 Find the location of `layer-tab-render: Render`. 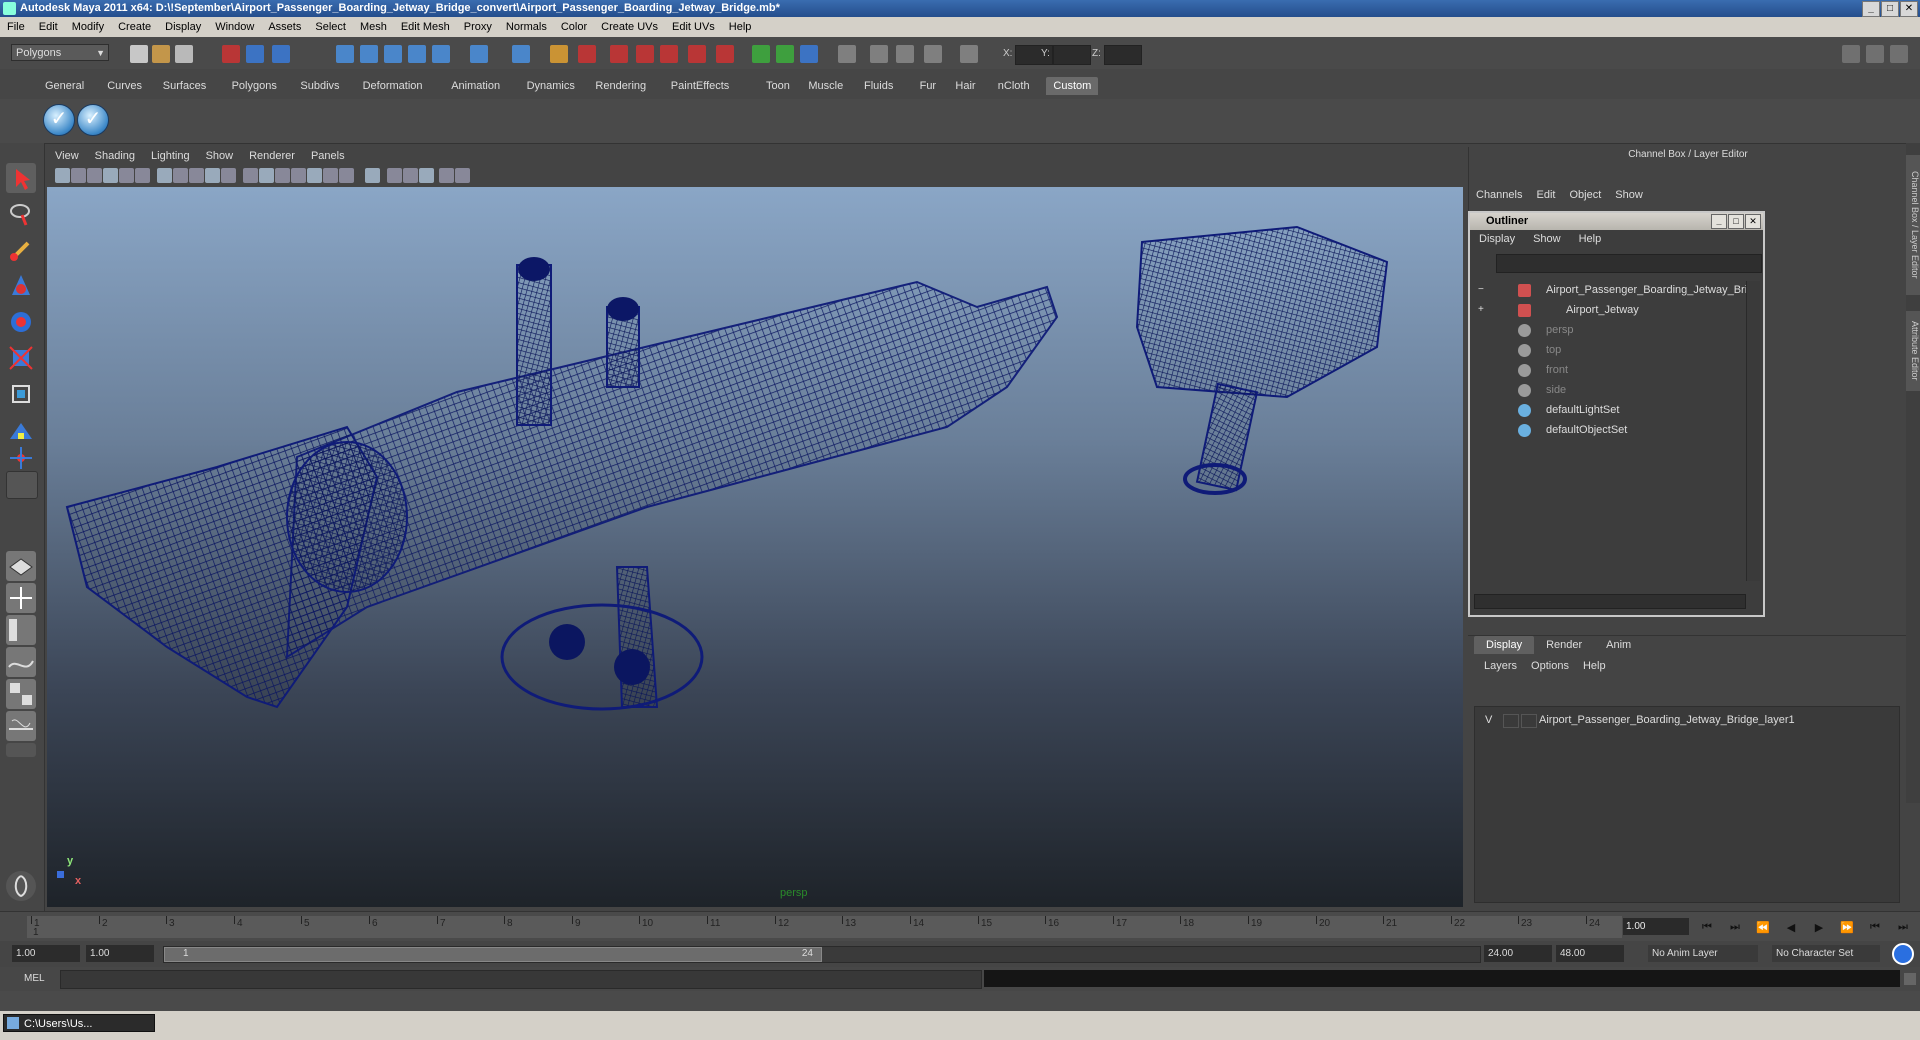

layer-tab-render: Render is located at coordinates (1564, 645).